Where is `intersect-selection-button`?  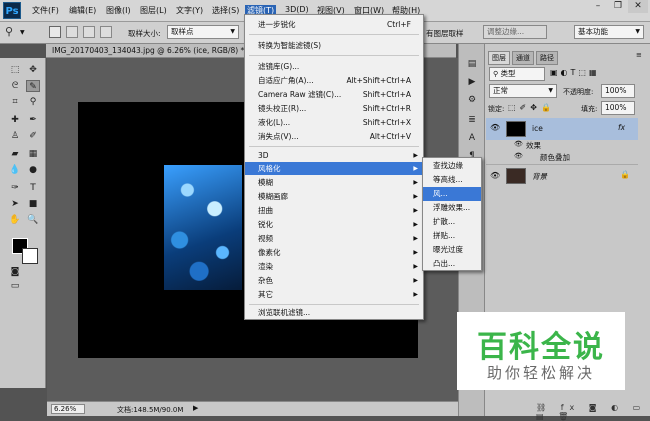 intersect-selection-button is located at coordinates (106, 32).